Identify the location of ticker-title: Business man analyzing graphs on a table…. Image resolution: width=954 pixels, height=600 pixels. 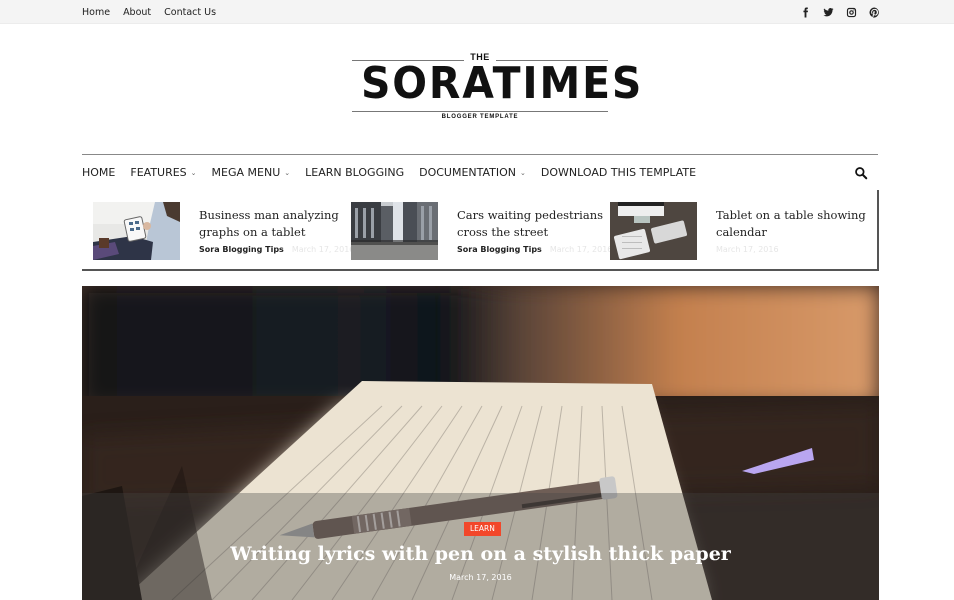
(279, 224).